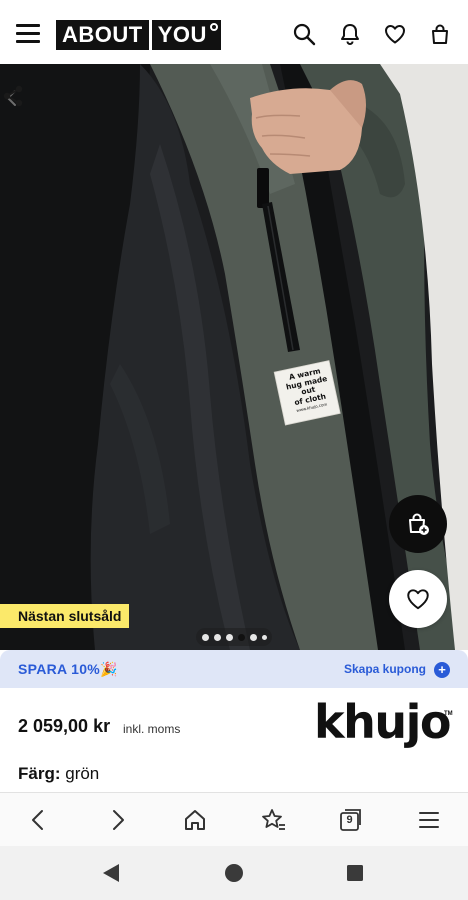 Image resolution: width=468 pixels, height=900 pixels. I want to click on logo-word-you: YOU, so click(186, 35).